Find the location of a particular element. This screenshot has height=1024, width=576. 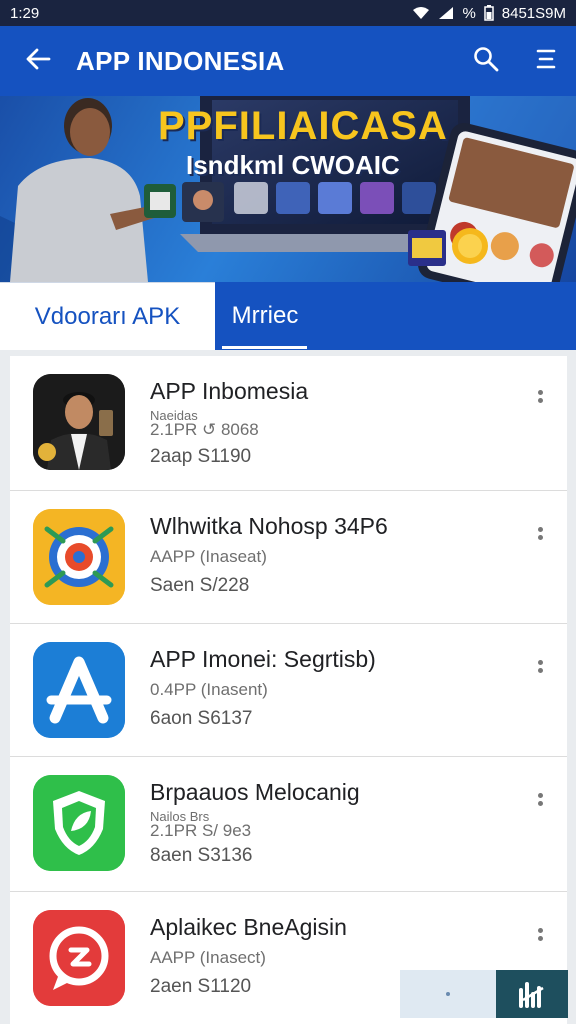

tab-bar: Vdoorarı APK Mrriec is located at coordinates (288, 316).